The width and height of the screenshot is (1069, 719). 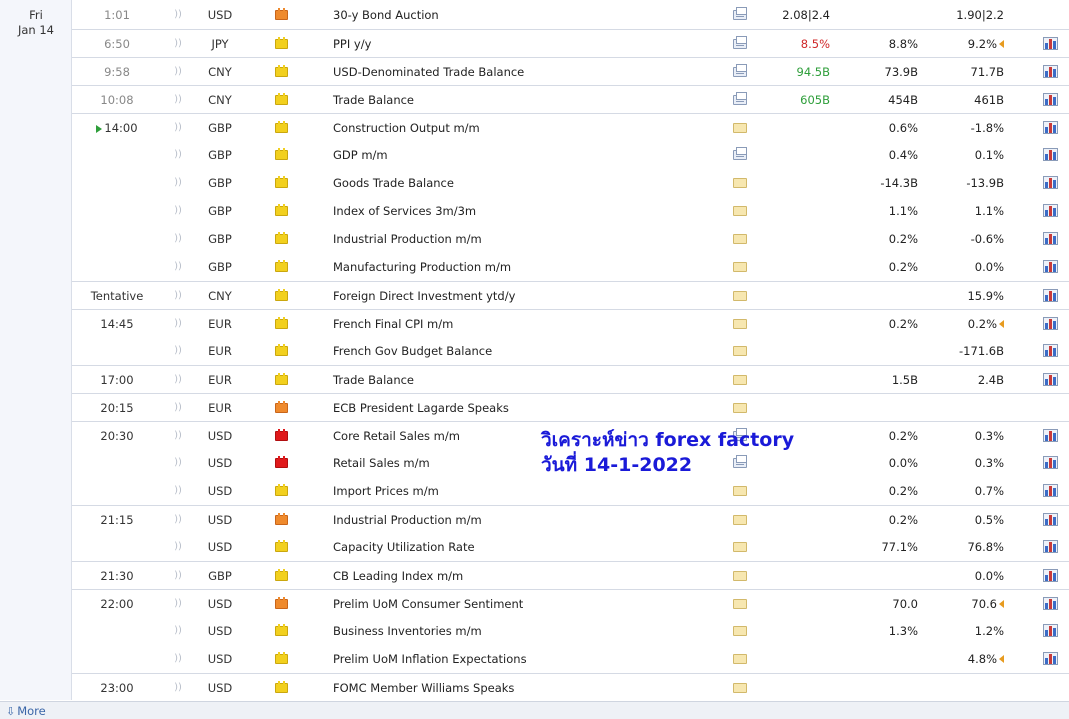 What do you see at coordinates (523, 659) in the screenshot?
I see `event-title: Prelim UoM Inflation Expectations` at bounding box center [523, 659].